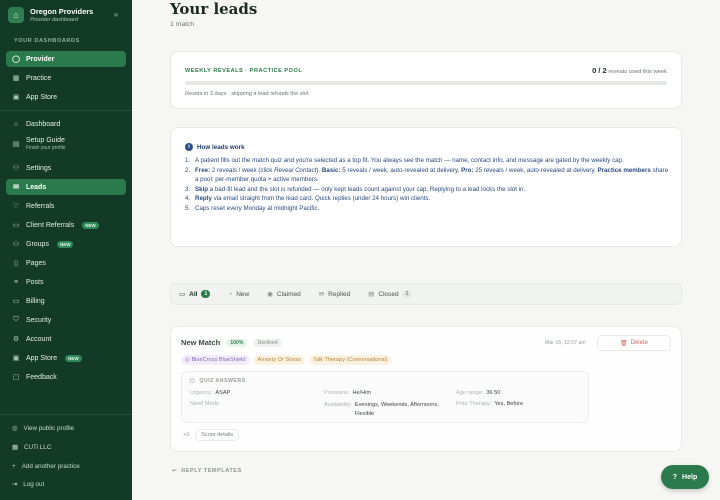 The width and height of the screenshot is (720, 500). I want to click on tab-closed: ▤ Closed 1, so click(390, 294).